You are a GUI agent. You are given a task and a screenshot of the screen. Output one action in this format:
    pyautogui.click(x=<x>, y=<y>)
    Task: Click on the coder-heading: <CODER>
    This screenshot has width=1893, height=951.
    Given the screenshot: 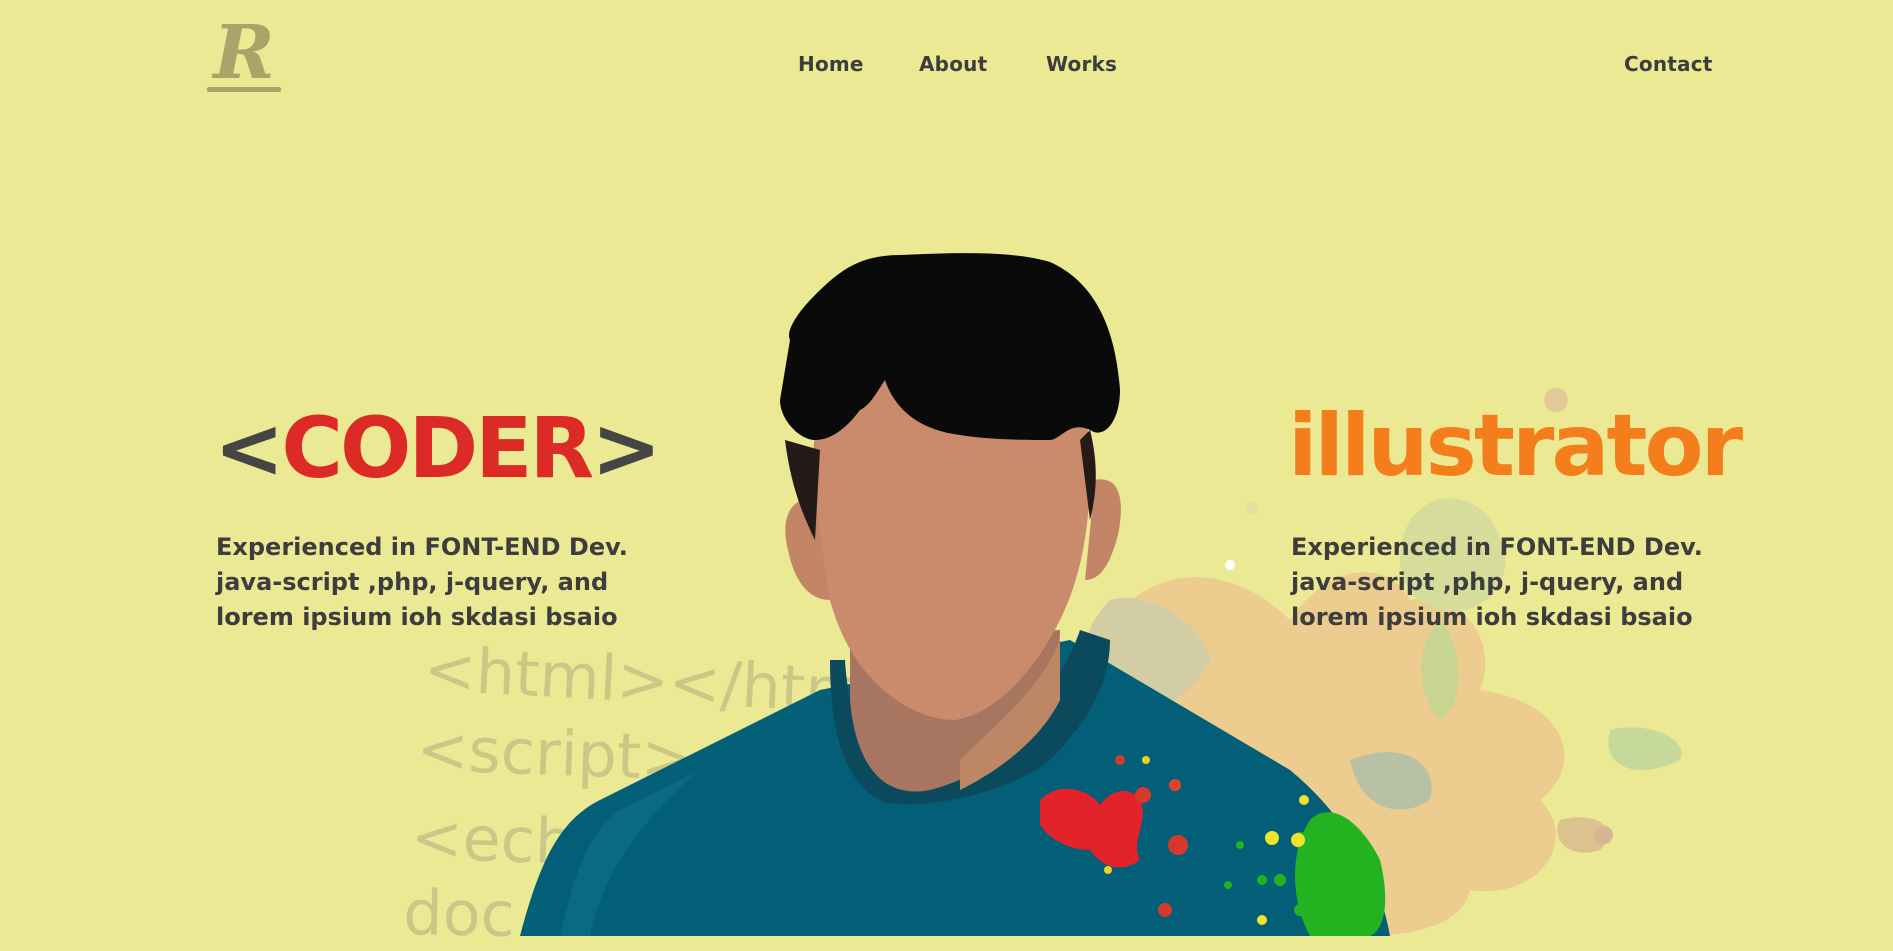 What is the action you would take?
    pyautogui.click(x=438, y=448)
    